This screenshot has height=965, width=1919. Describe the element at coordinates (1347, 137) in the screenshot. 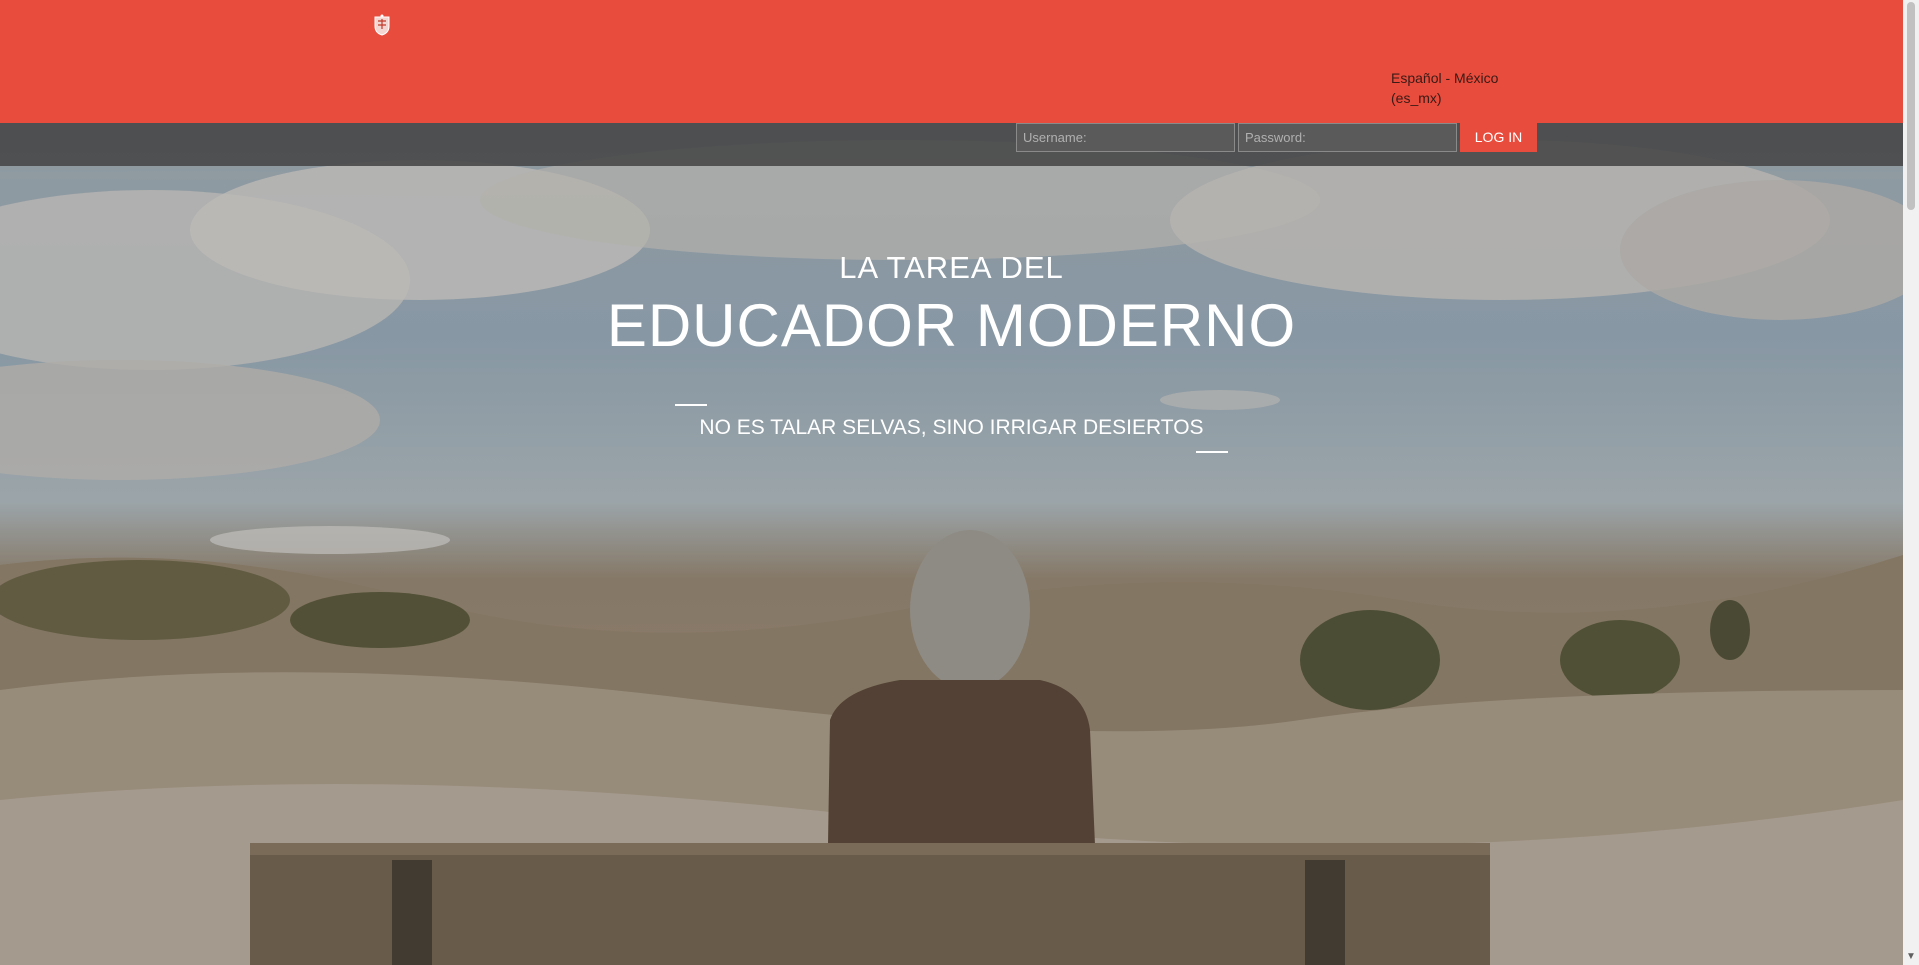

I see `password-input` at that location.